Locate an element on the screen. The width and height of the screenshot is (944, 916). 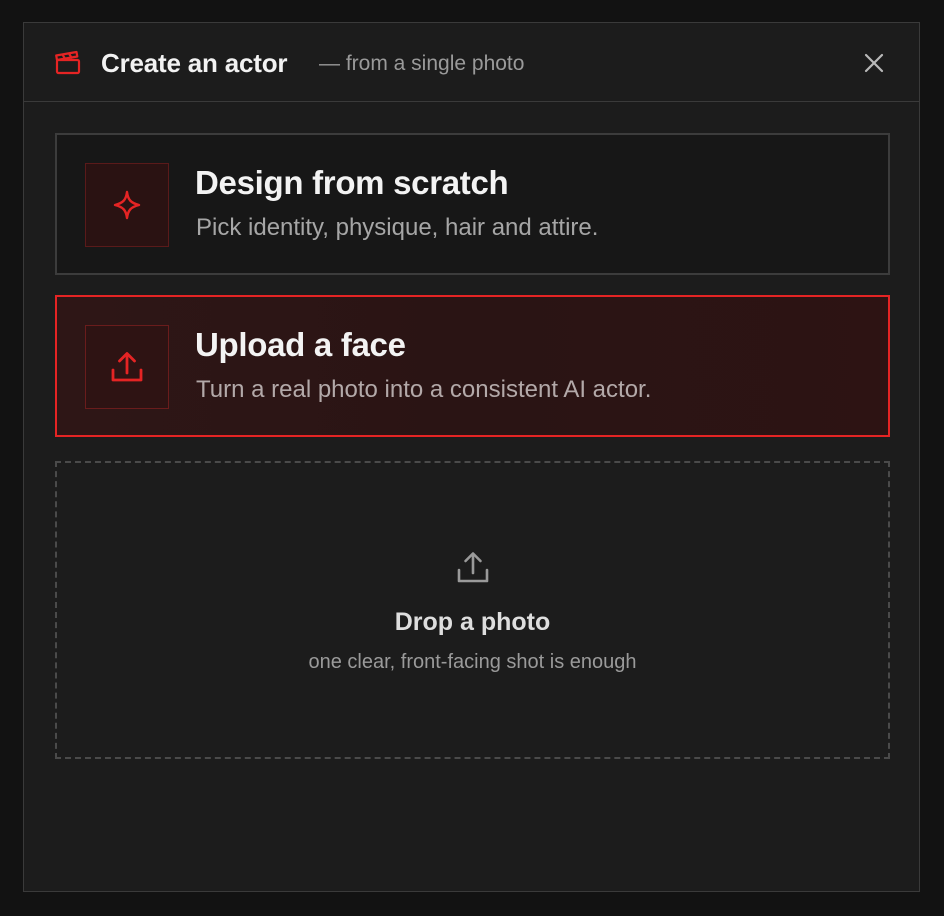
dropzone-title: Drop a photo is located at coordinates (472, 622).